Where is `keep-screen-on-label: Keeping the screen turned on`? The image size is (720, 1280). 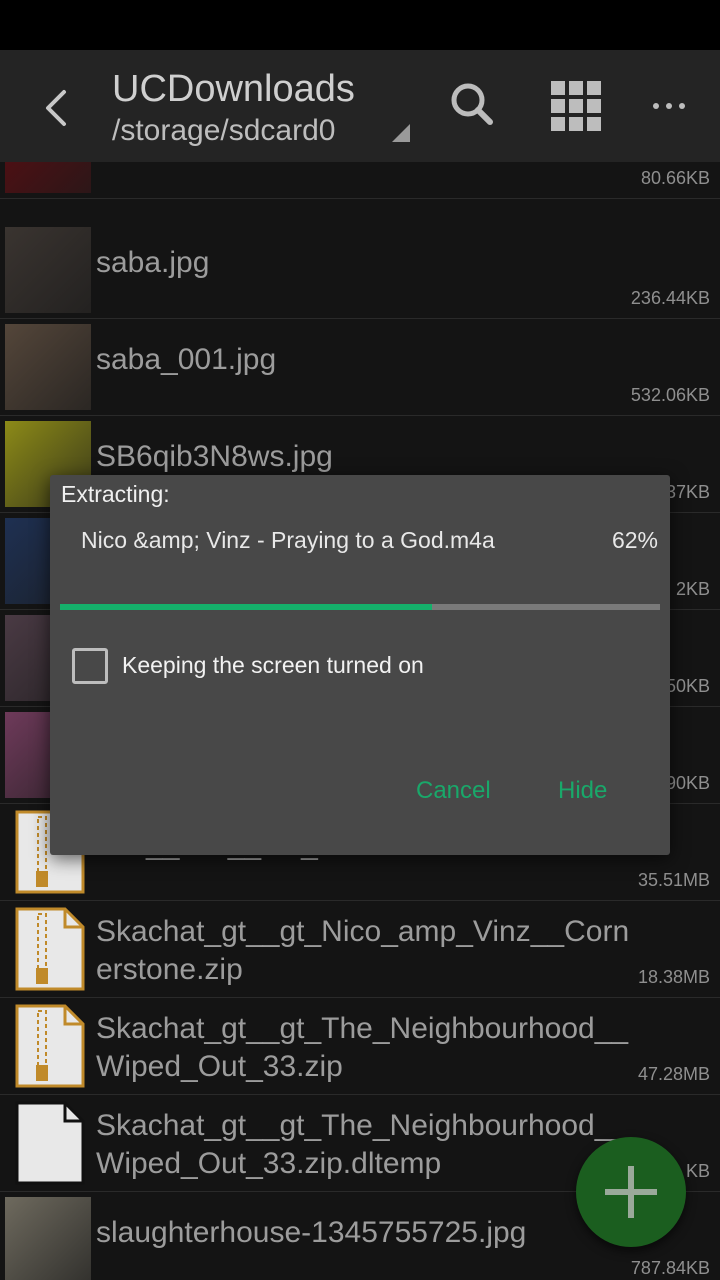
keep-screen-on-label: Keeping the screen turned on is located at coordinates (273, 665).